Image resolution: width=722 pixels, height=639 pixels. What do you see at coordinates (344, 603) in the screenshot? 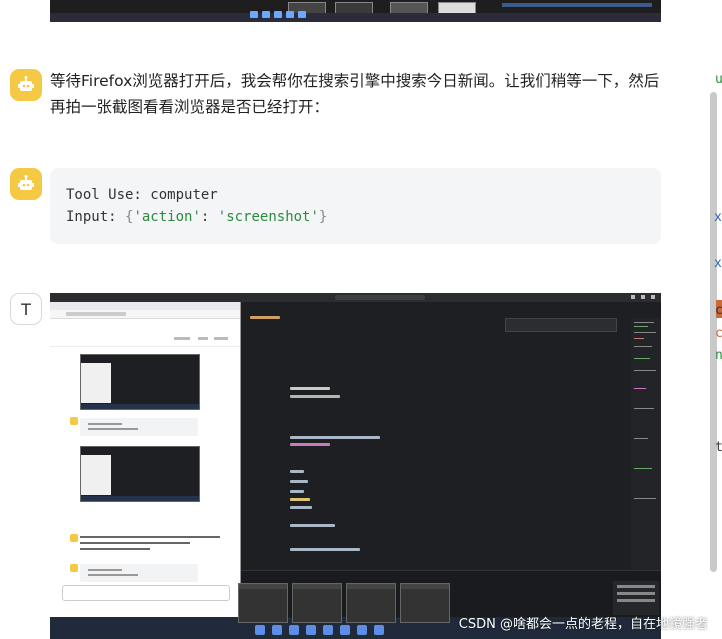
I see `taskbar-previews` at bounding box center [344, 603].